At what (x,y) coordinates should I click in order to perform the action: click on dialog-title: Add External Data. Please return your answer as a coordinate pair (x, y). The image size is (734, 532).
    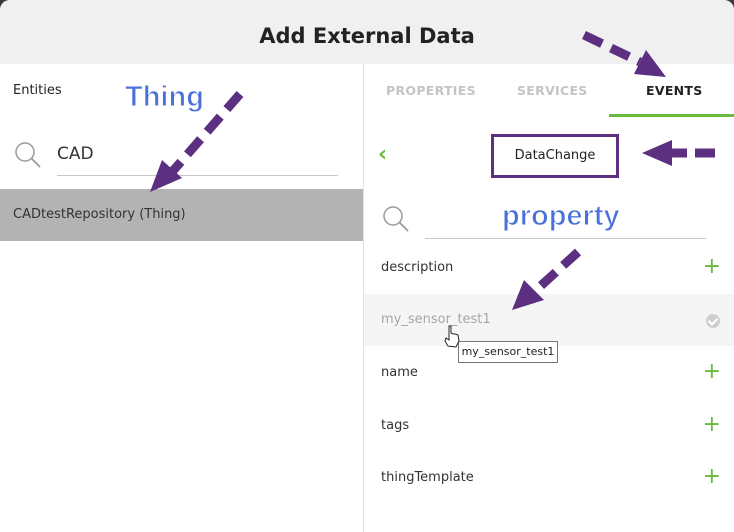
    Looking at the image, I should click on (367, 36).